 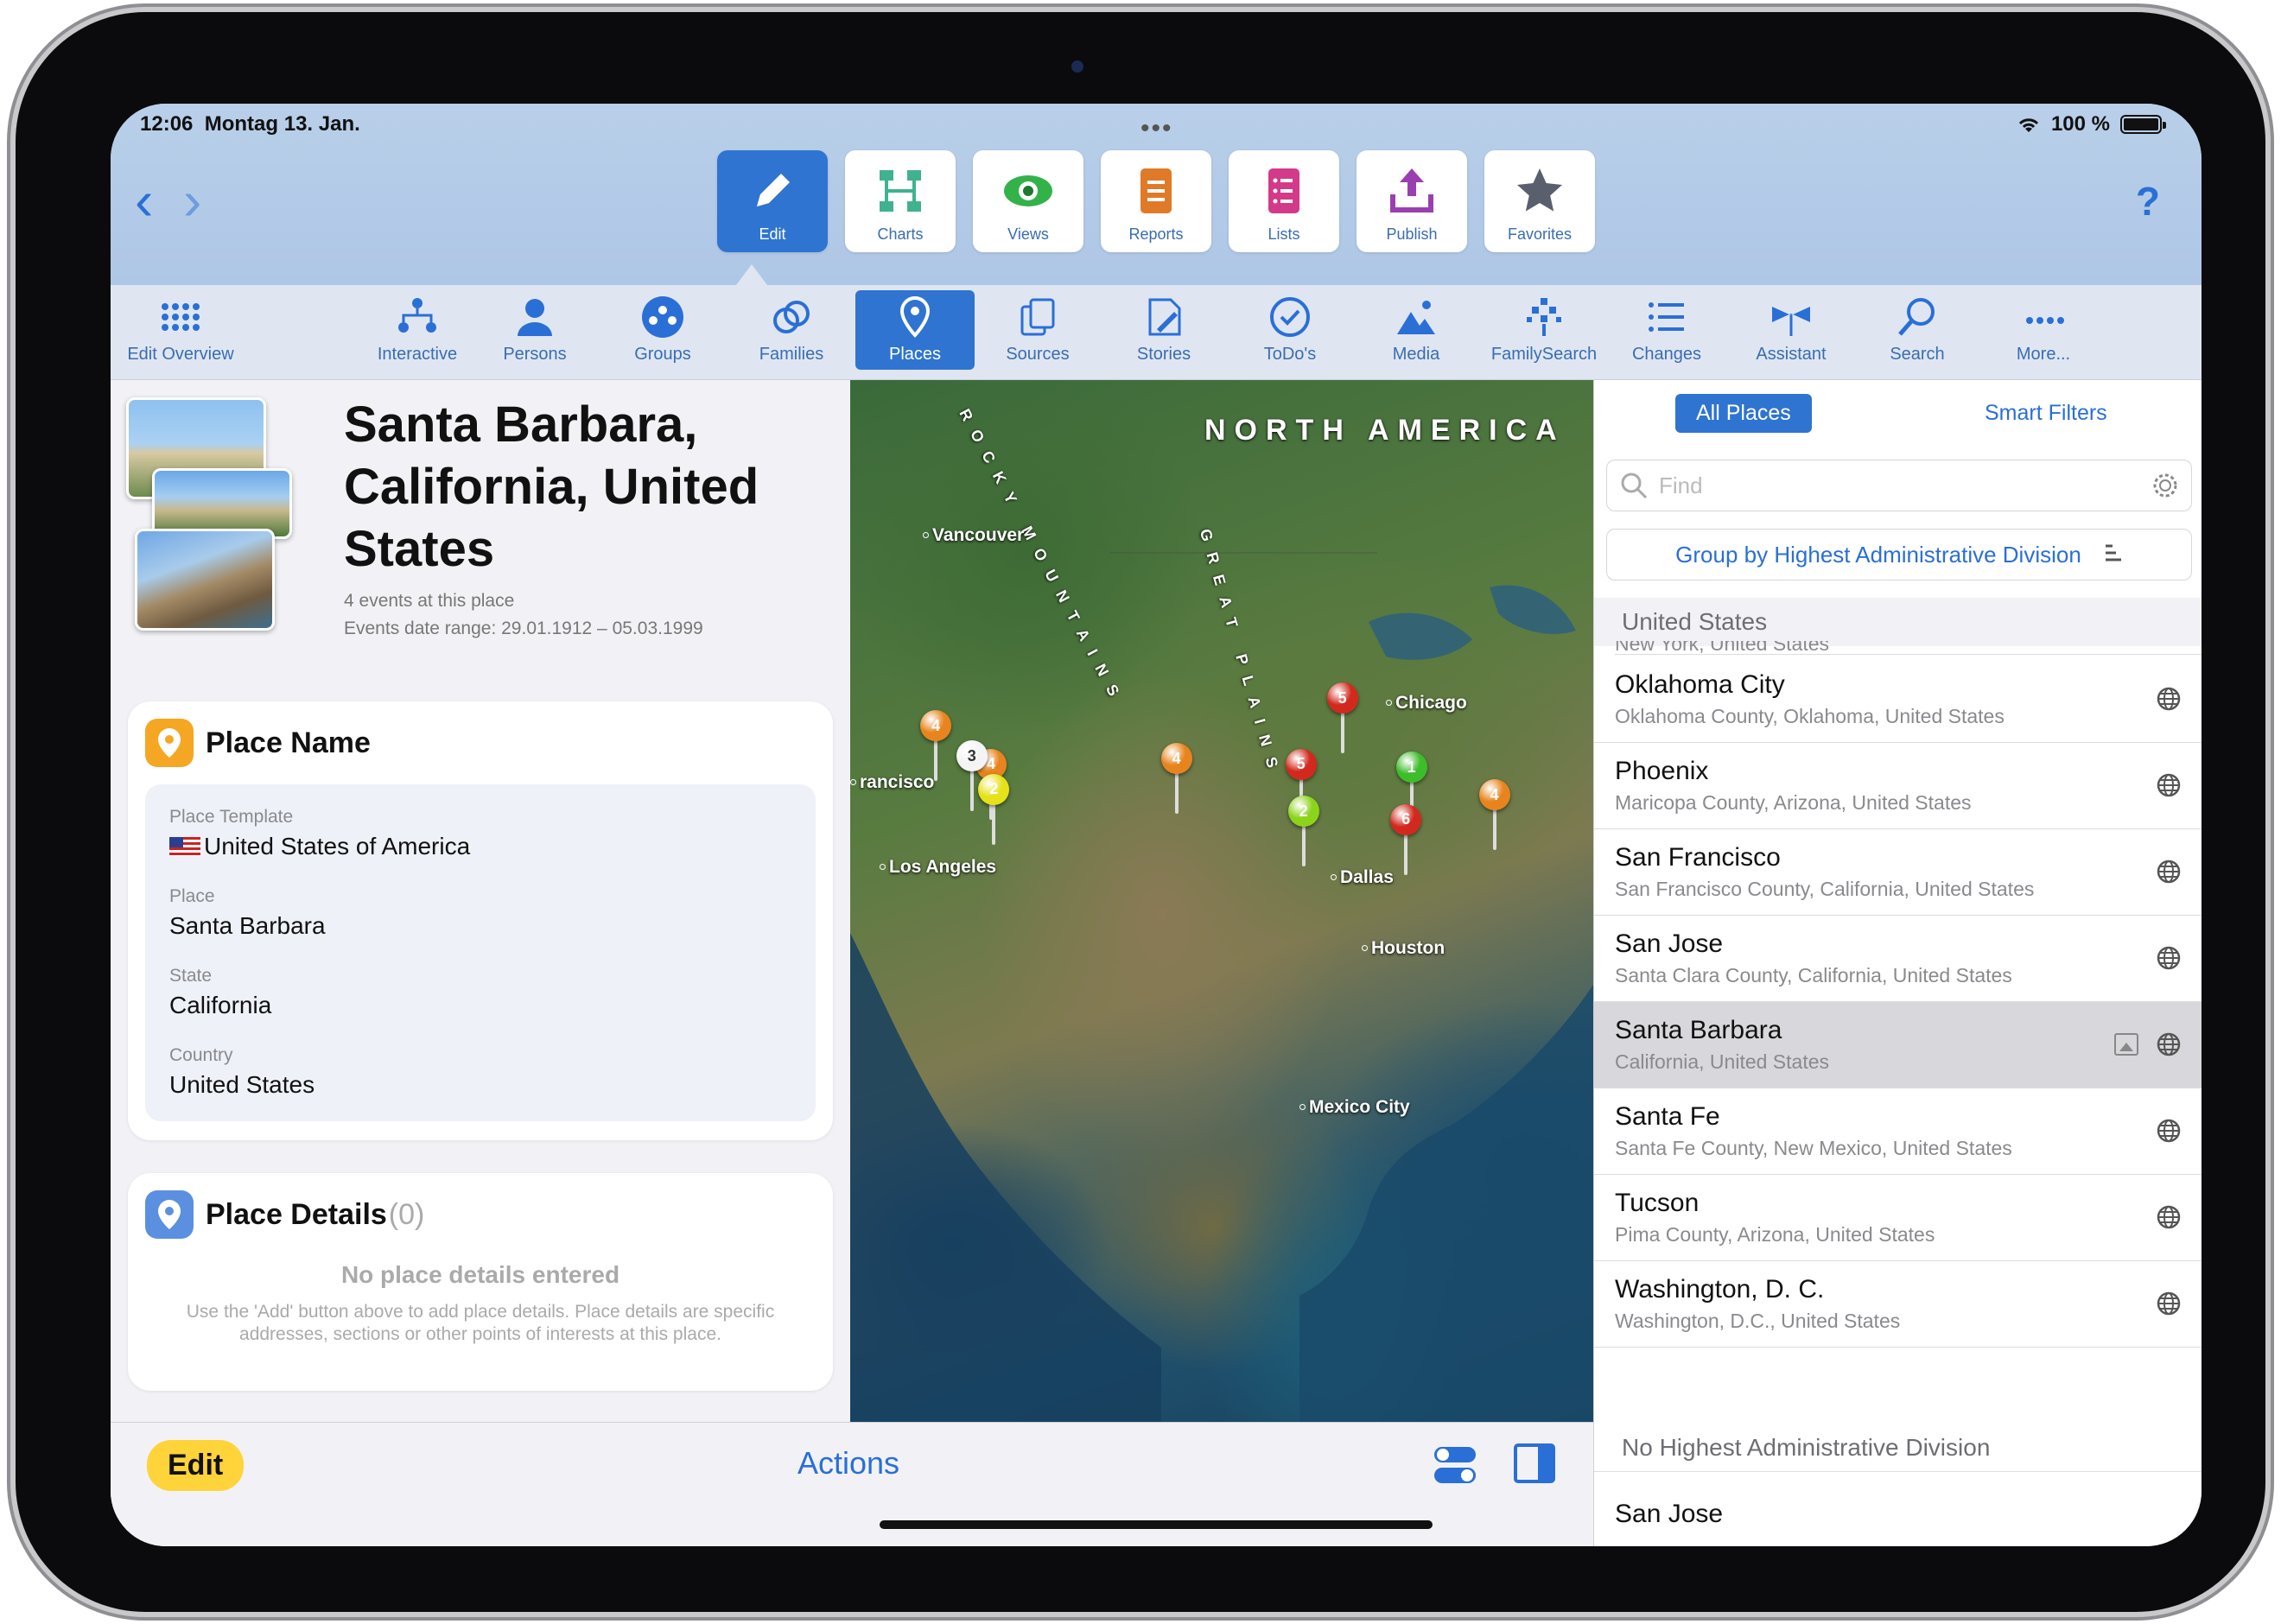 What do you see at coordinates (1758, 1321) in the screenshot?
I see `list-item-subtitle: Washington, D.C., United States` at bounding box center [1758, 1321].